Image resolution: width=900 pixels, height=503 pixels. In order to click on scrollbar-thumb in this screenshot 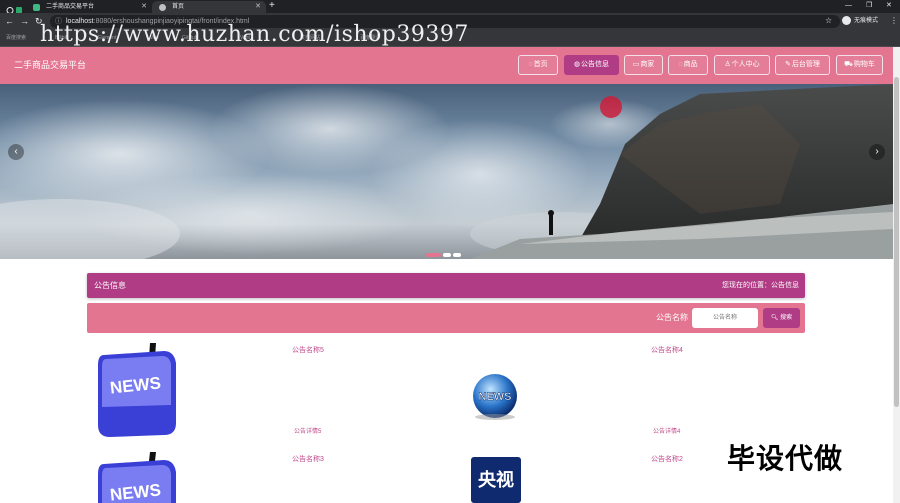, I will do `click(896, 242)`.